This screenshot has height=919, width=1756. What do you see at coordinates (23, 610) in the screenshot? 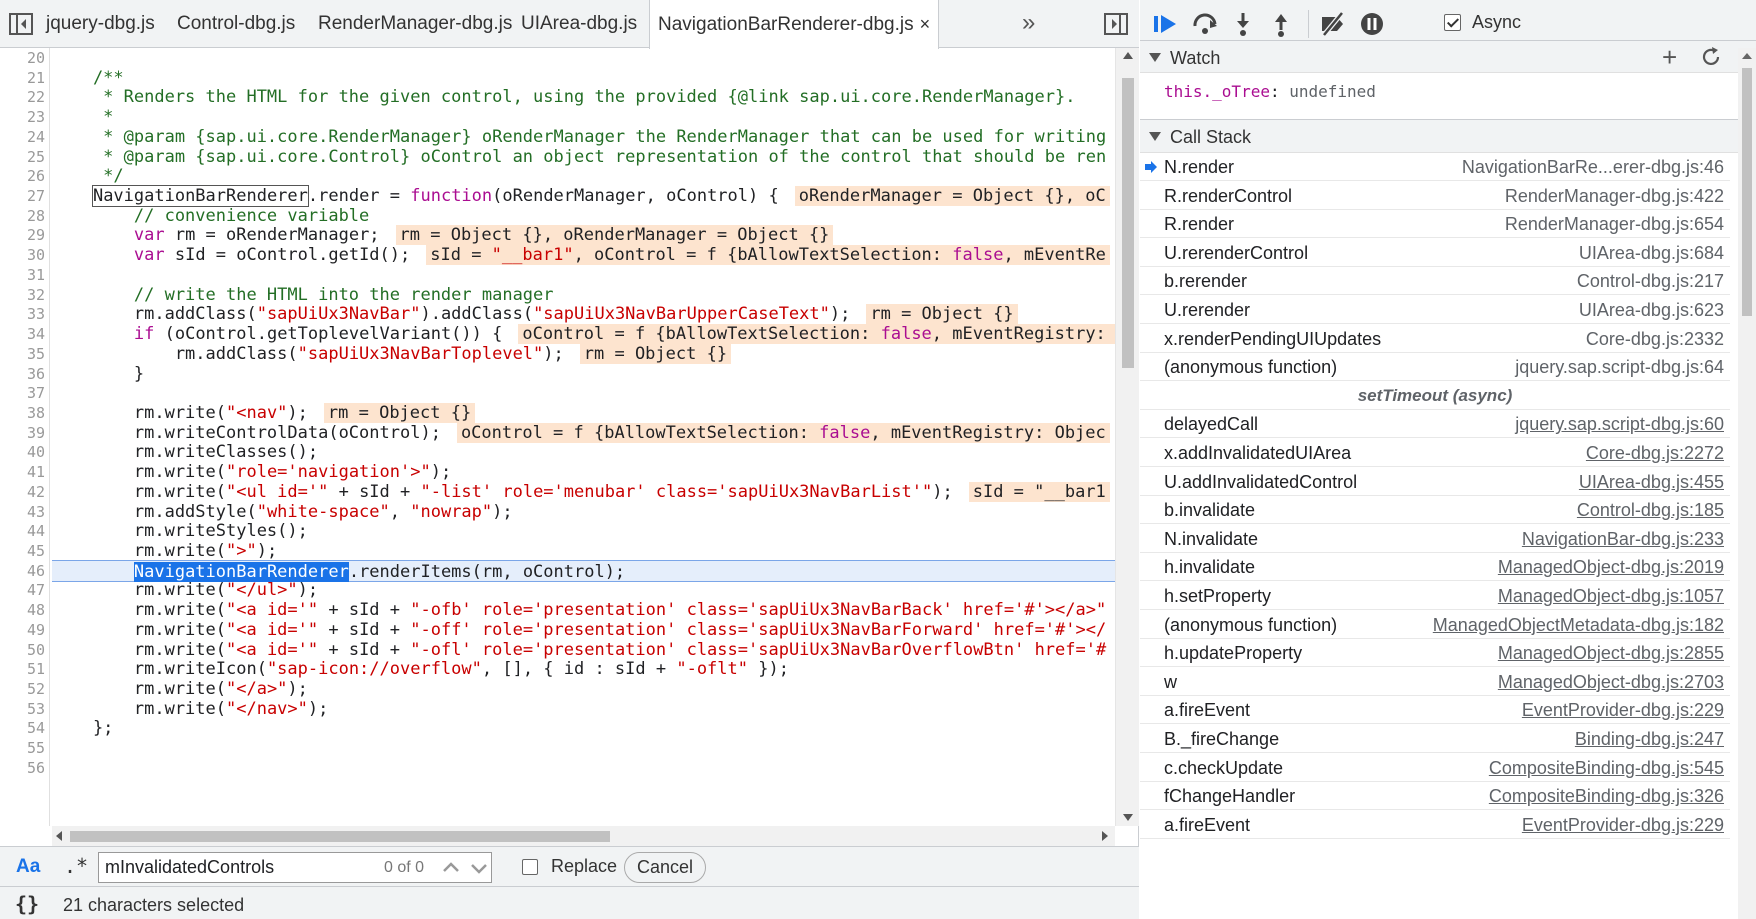
I see `line-number: 48` at bounding box center [23, 610].